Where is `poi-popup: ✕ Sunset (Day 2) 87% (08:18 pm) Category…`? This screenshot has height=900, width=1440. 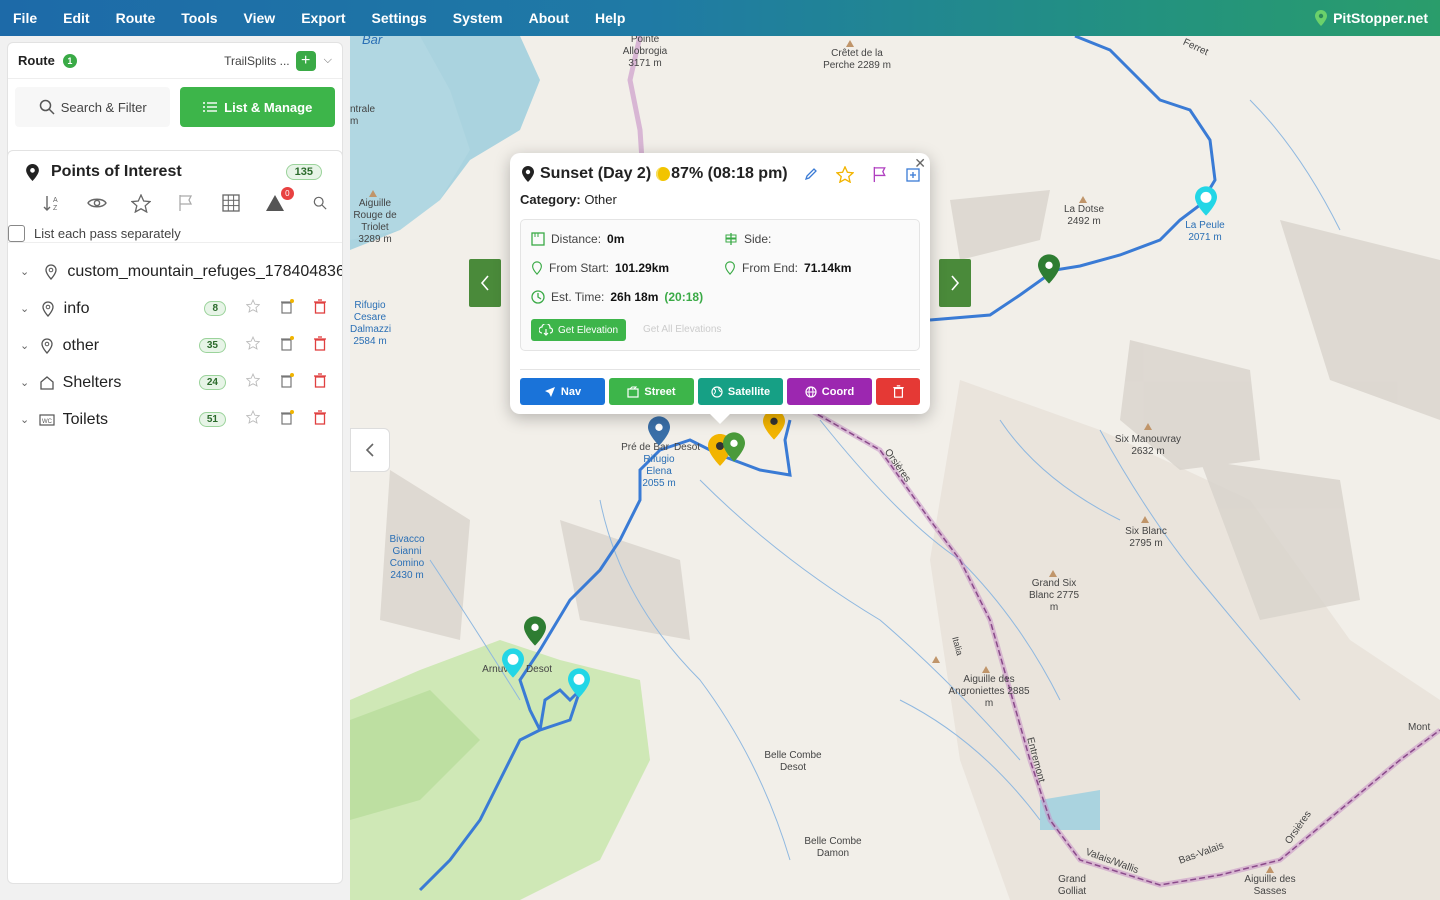
poi-popup: ✕ Sunset (Day 2) 87% (08:18 pm) Category… is located at coordinates (720, 288).